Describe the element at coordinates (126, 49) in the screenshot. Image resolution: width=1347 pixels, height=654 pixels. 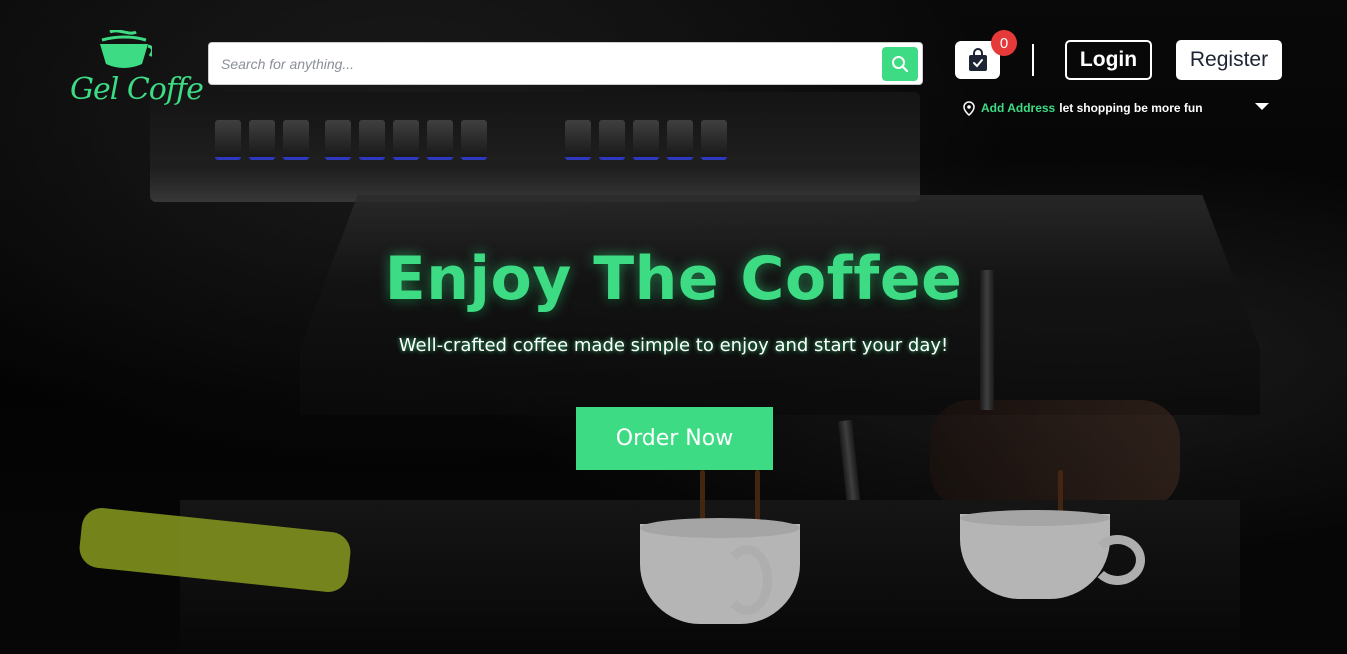
I see `coffee-cup-logo-icon` at that location.